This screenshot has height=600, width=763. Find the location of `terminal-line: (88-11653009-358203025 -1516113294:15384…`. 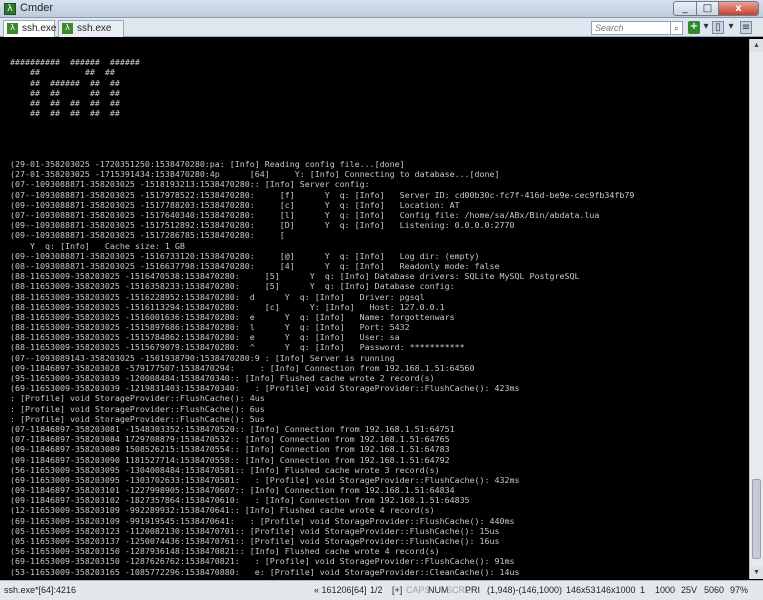

terminal-line: (88-11653009-358203025 -1516113294:15384… is located at coordinates (227, 306).